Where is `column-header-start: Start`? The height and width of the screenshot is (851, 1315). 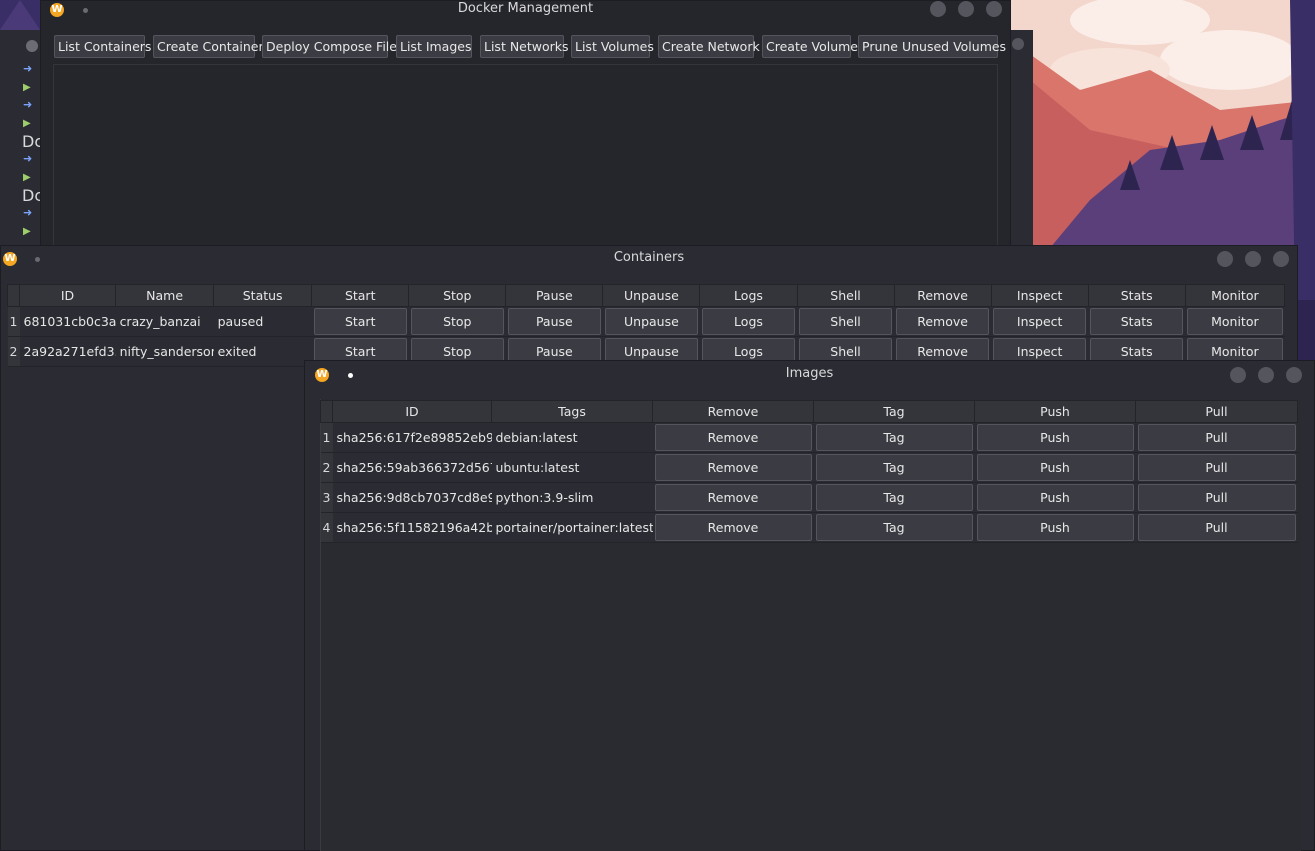
column-header-start: Start is located at coordinates (360, 295).